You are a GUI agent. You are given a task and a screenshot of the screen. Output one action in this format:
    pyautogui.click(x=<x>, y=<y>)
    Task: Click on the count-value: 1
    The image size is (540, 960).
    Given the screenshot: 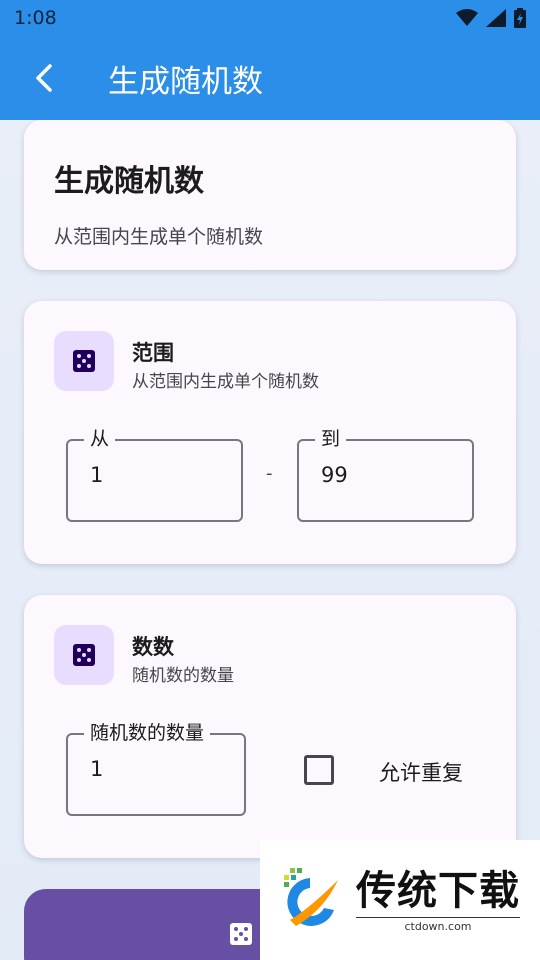 What is the action you would take?
    pyautogui.click(x=97, y=769)
    